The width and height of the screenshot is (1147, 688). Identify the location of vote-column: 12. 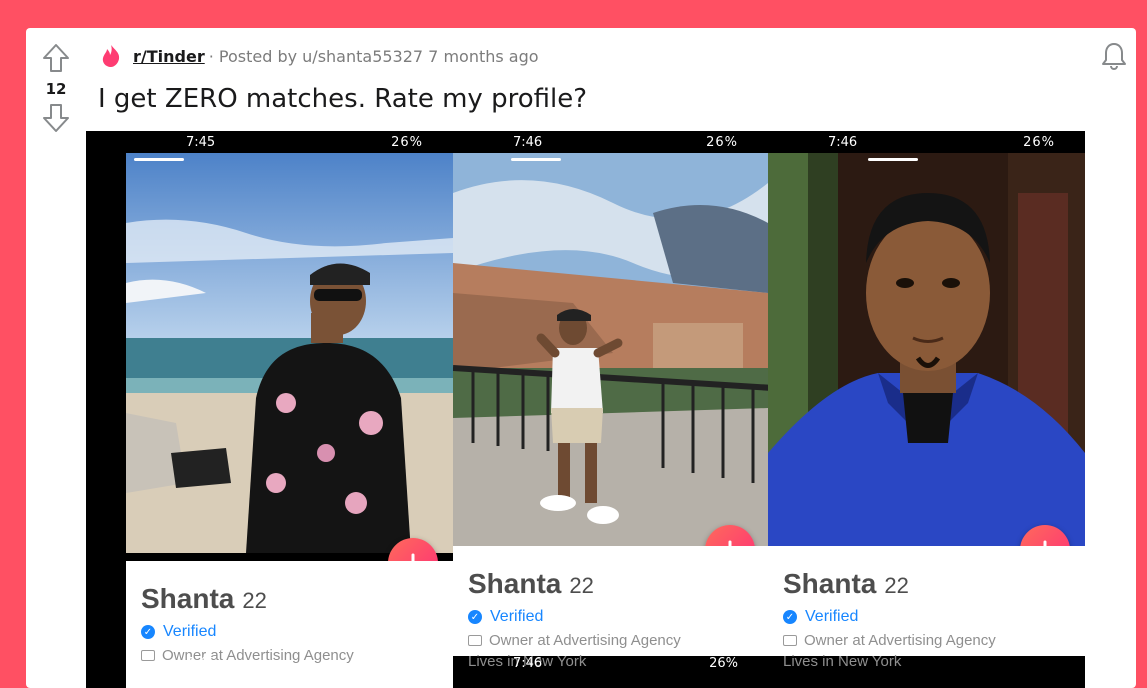
(56, 88).